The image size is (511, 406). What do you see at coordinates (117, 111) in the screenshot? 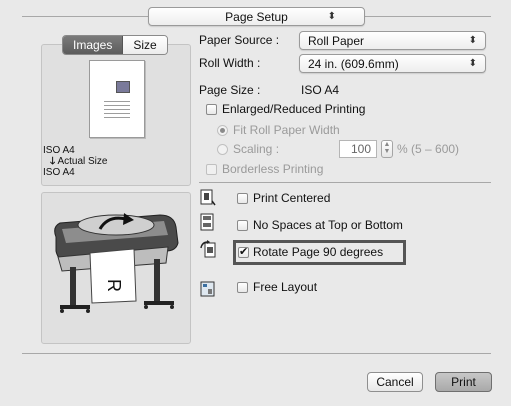
I see `thumbnail-text-lines` at bounding box center [117, 111].